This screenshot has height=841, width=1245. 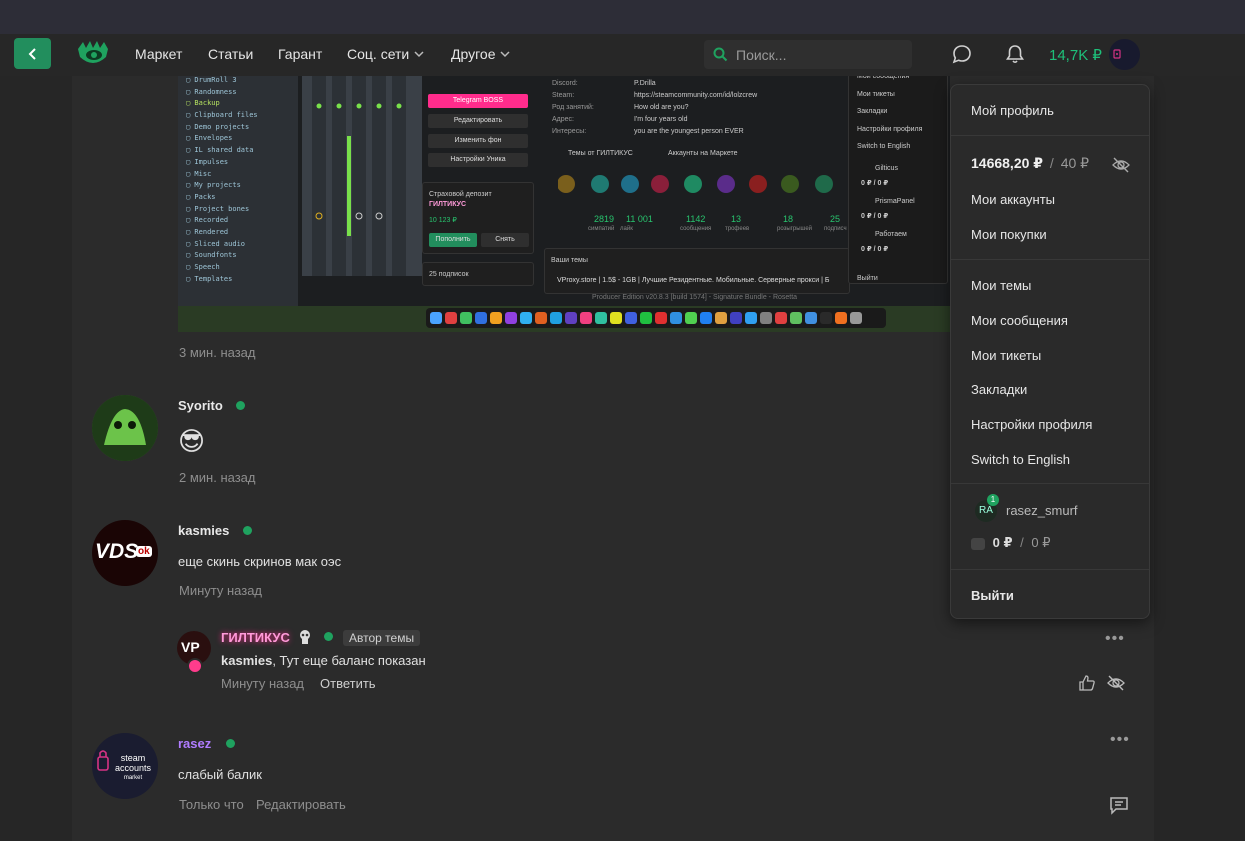 I want to click on topup-button: Пополнить, so click(x=453, y=240).